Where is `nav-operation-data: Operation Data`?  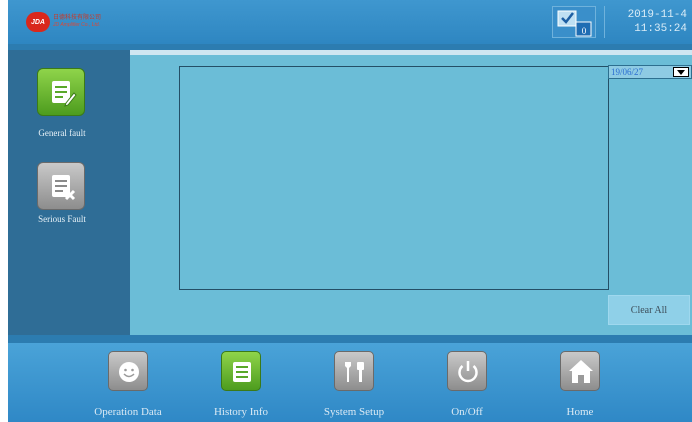 nav-operation-data: Operation Data is located at coordinates (128, 382).